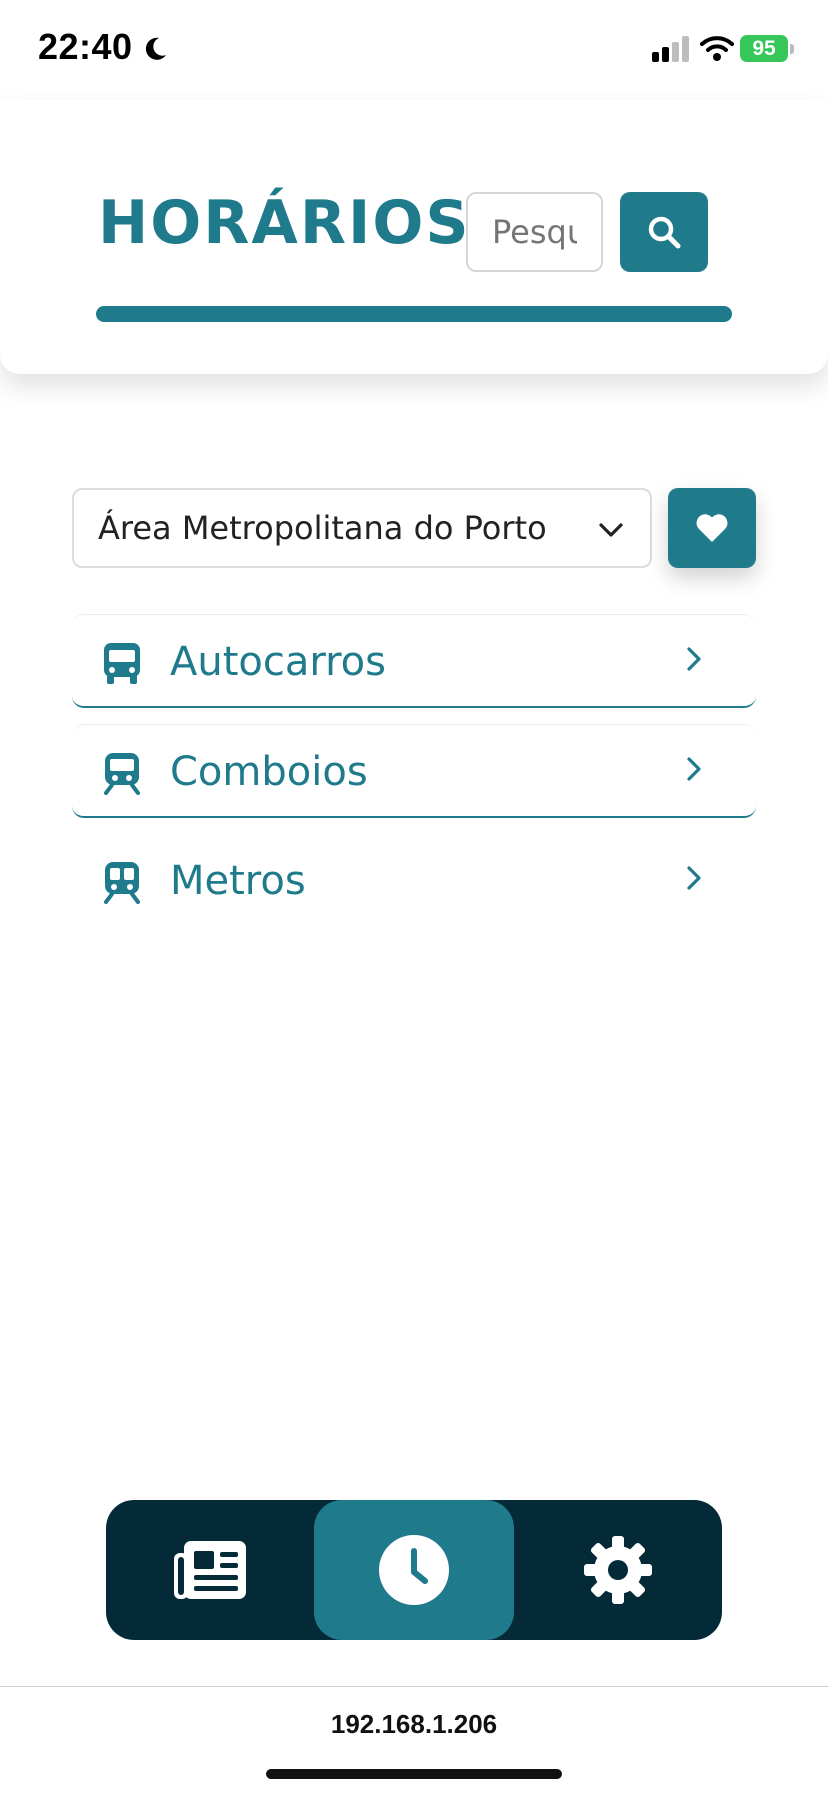 The width and height of the screenshot is (828, 1793). I want to click on gear-icon, so click(618, 1570).